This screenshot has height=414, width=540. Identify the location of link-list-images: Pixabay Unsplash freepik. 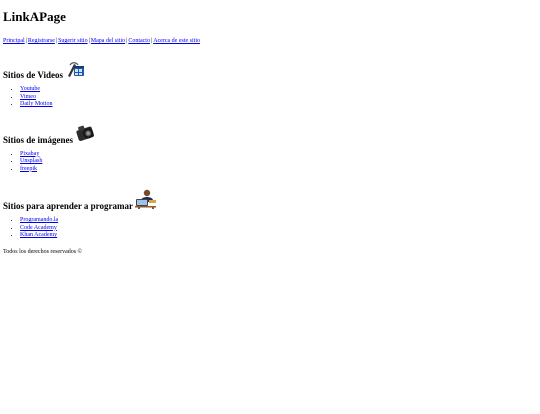
(270, 162).